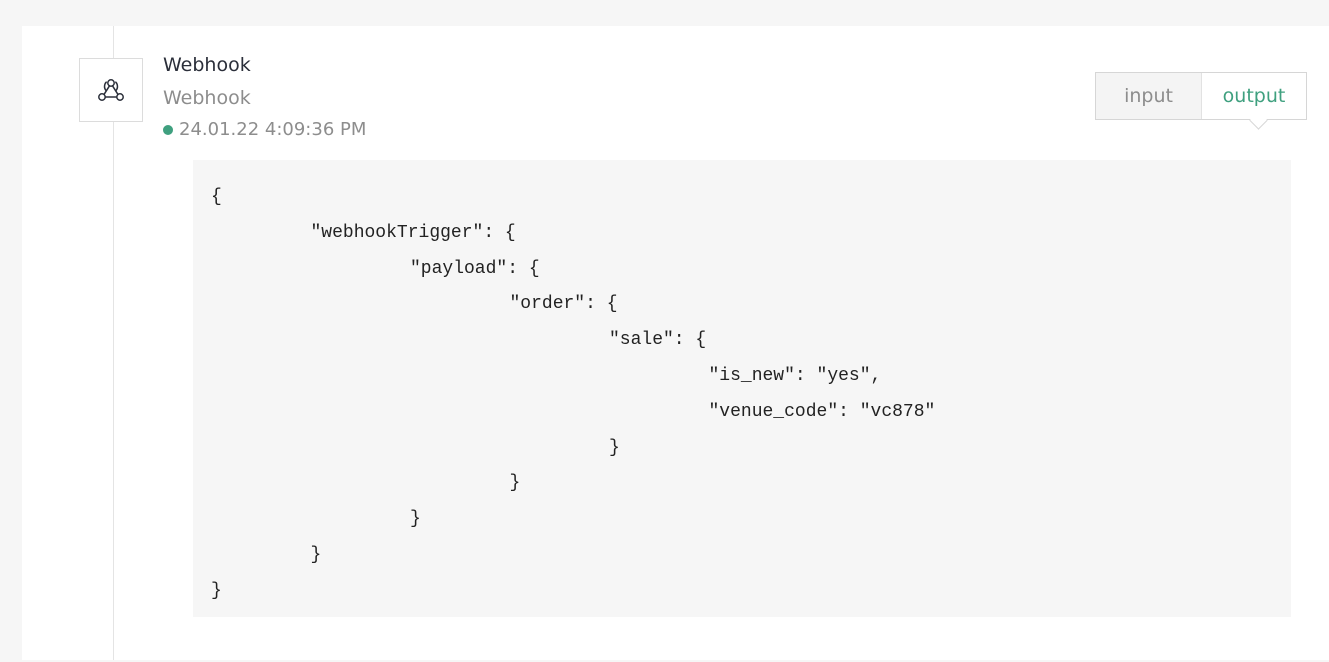 The height and width of the screenshot is (662, 1329). I want to click on code-line: {, so click(216, 197).